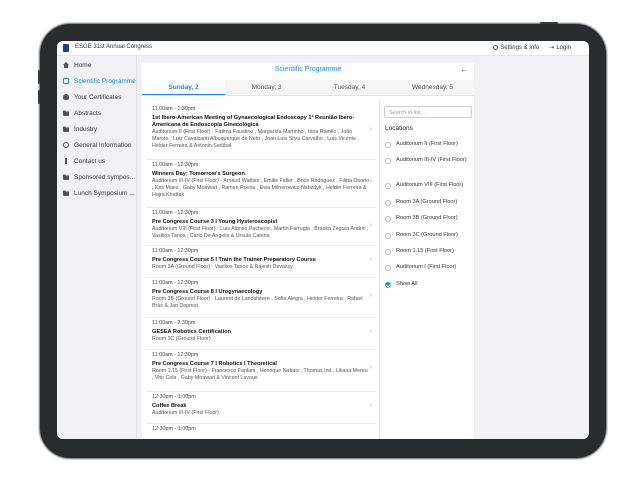 This screenshot has height=482, width=643. What do you see at coordinates (308, 69) in the screenshot?
I see `page-title: Scientific Programme` at bounding box center [308, 69].